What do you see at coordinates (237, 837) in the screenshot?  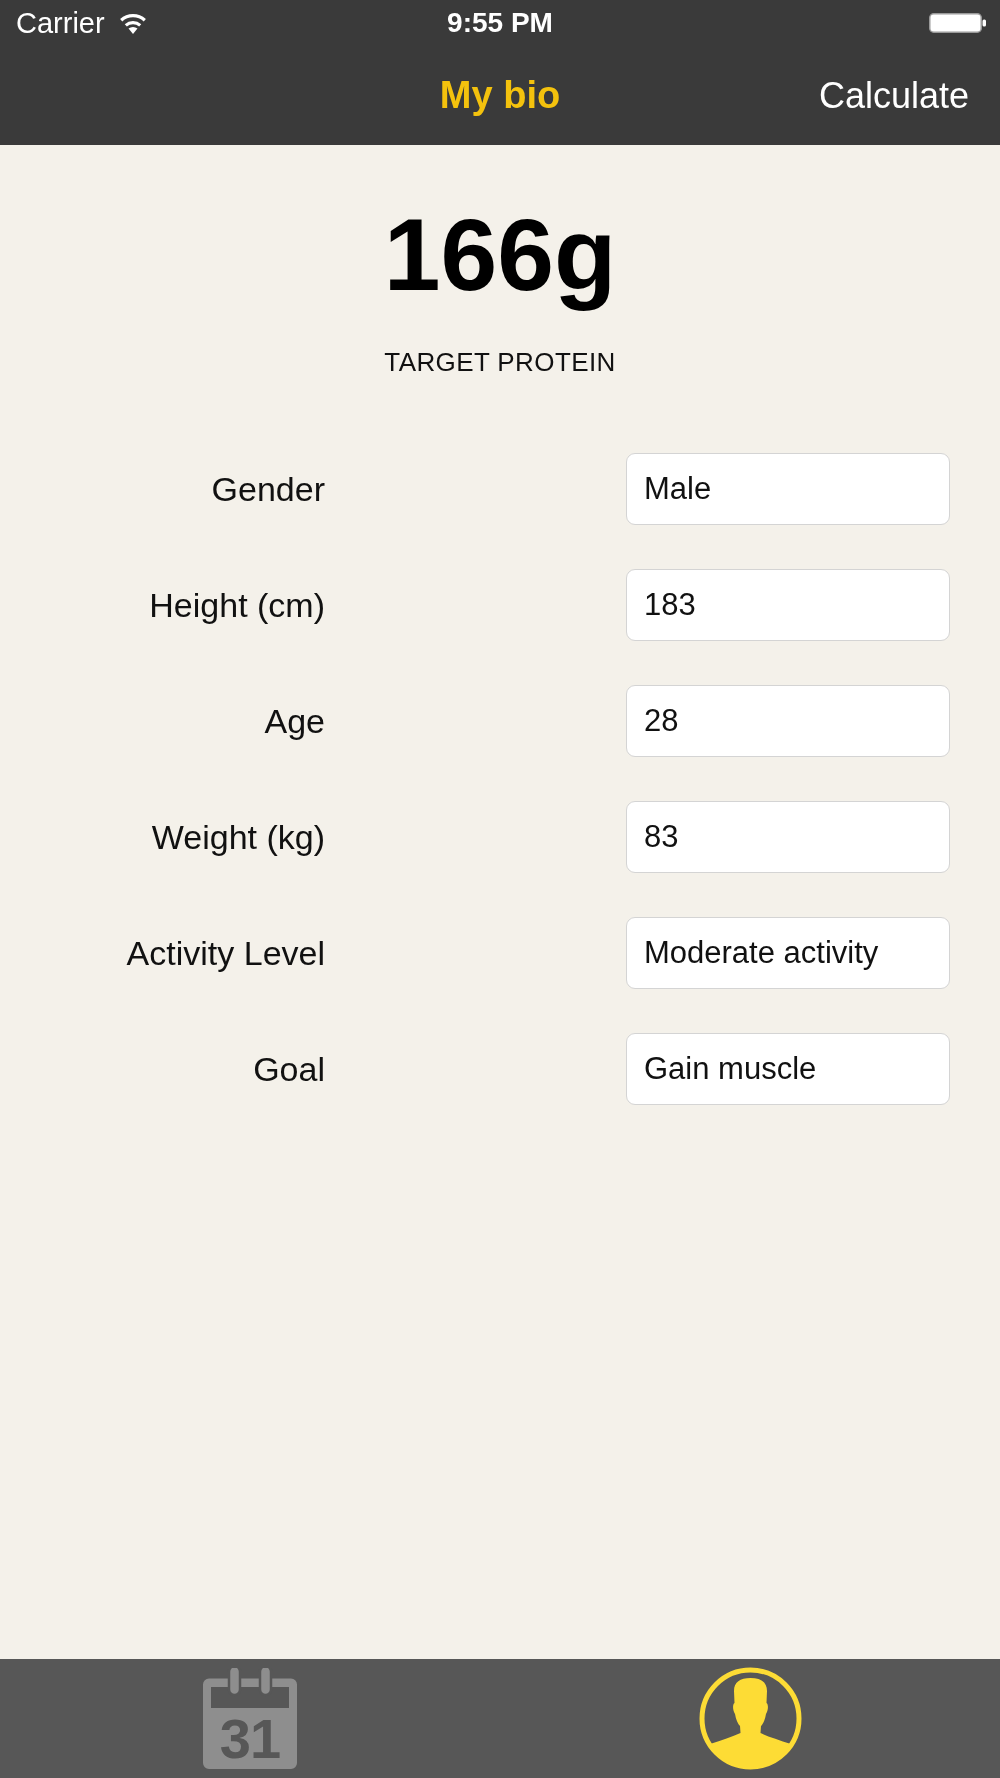 I see `field-label: Weight (kg)` at bounding box center [237, 837].